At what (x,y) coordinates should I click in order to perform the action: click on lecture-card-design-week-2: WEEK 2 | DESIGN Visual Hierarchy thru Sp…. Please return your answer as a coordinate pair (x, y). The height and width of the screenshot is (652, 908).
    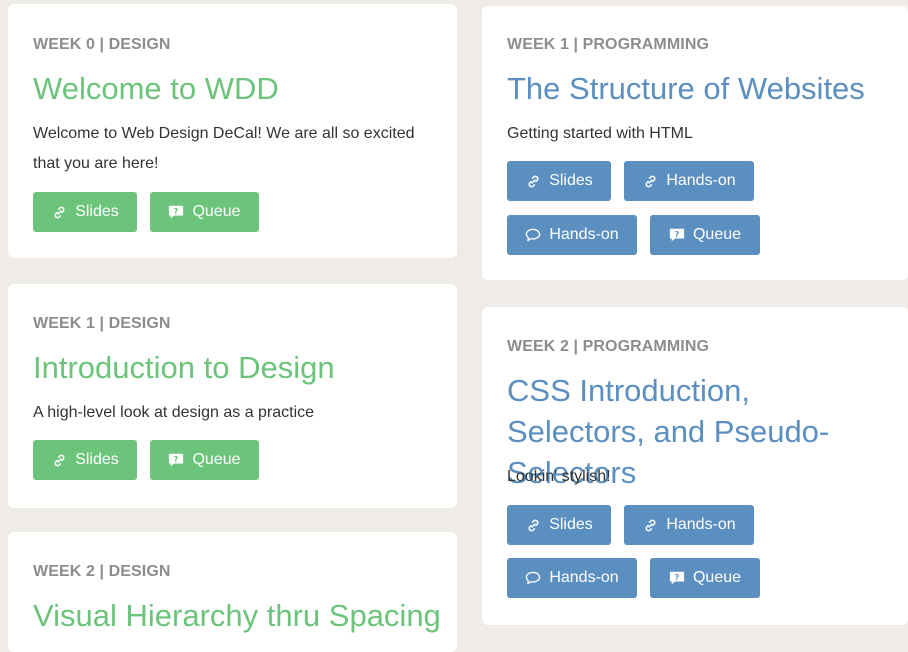
    Looking at the image, I should click on (232, 592).